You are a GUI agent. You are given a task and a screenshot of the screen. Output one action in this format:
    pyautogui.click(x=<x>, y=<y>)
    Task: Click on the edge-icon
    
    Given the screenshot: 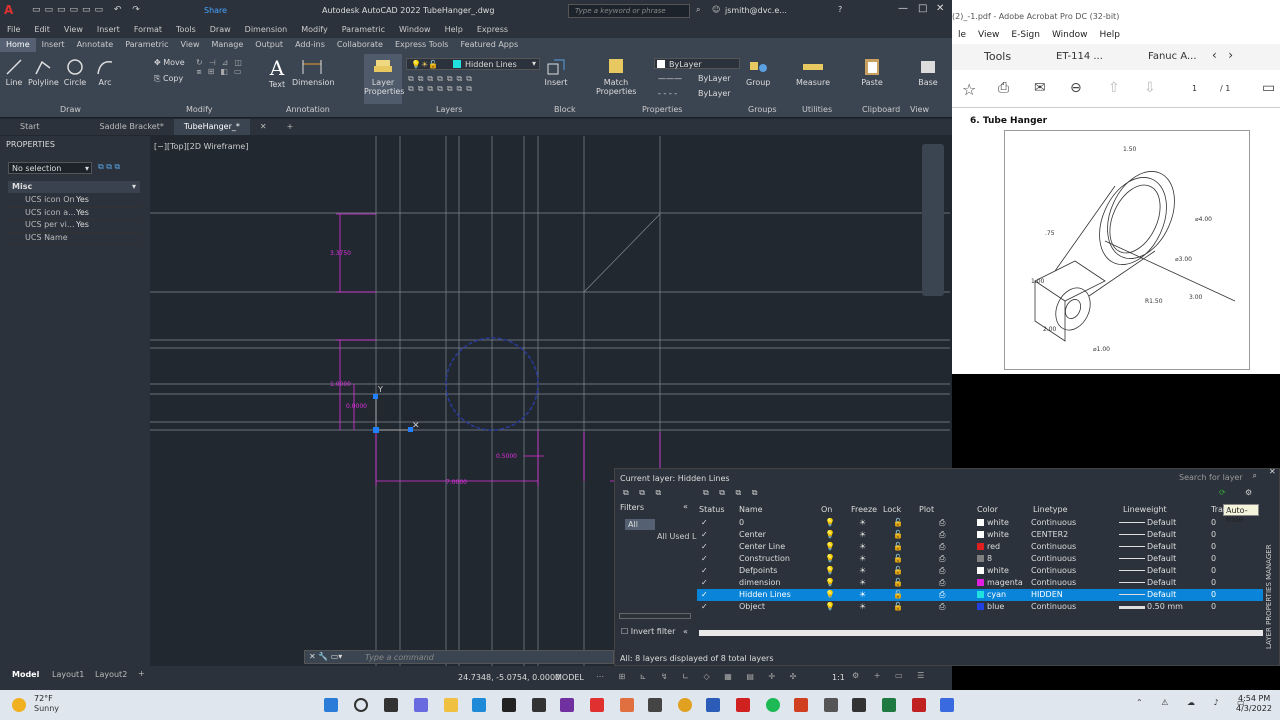 What is the action you would take?
    pyautogui.click(x=479, y=705)
    